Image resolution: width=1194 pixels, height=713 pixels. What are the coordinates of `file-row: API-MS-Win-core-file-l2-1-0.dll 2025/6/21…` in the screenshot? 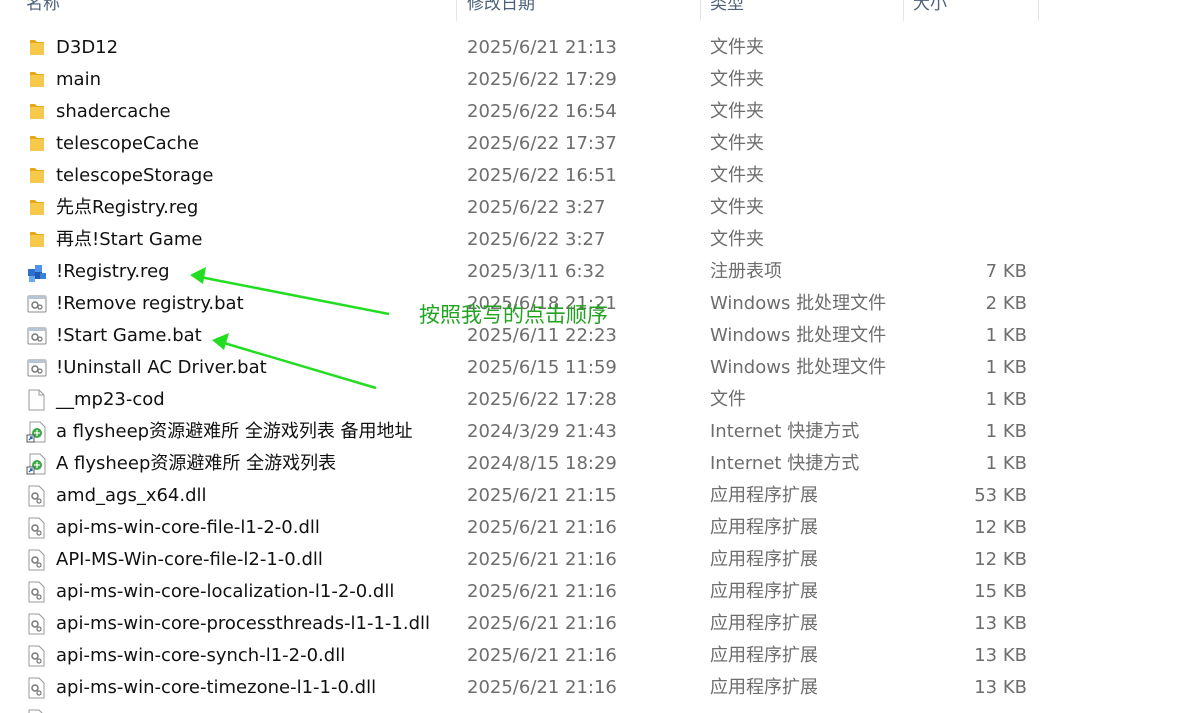 It's located at (597, 560).